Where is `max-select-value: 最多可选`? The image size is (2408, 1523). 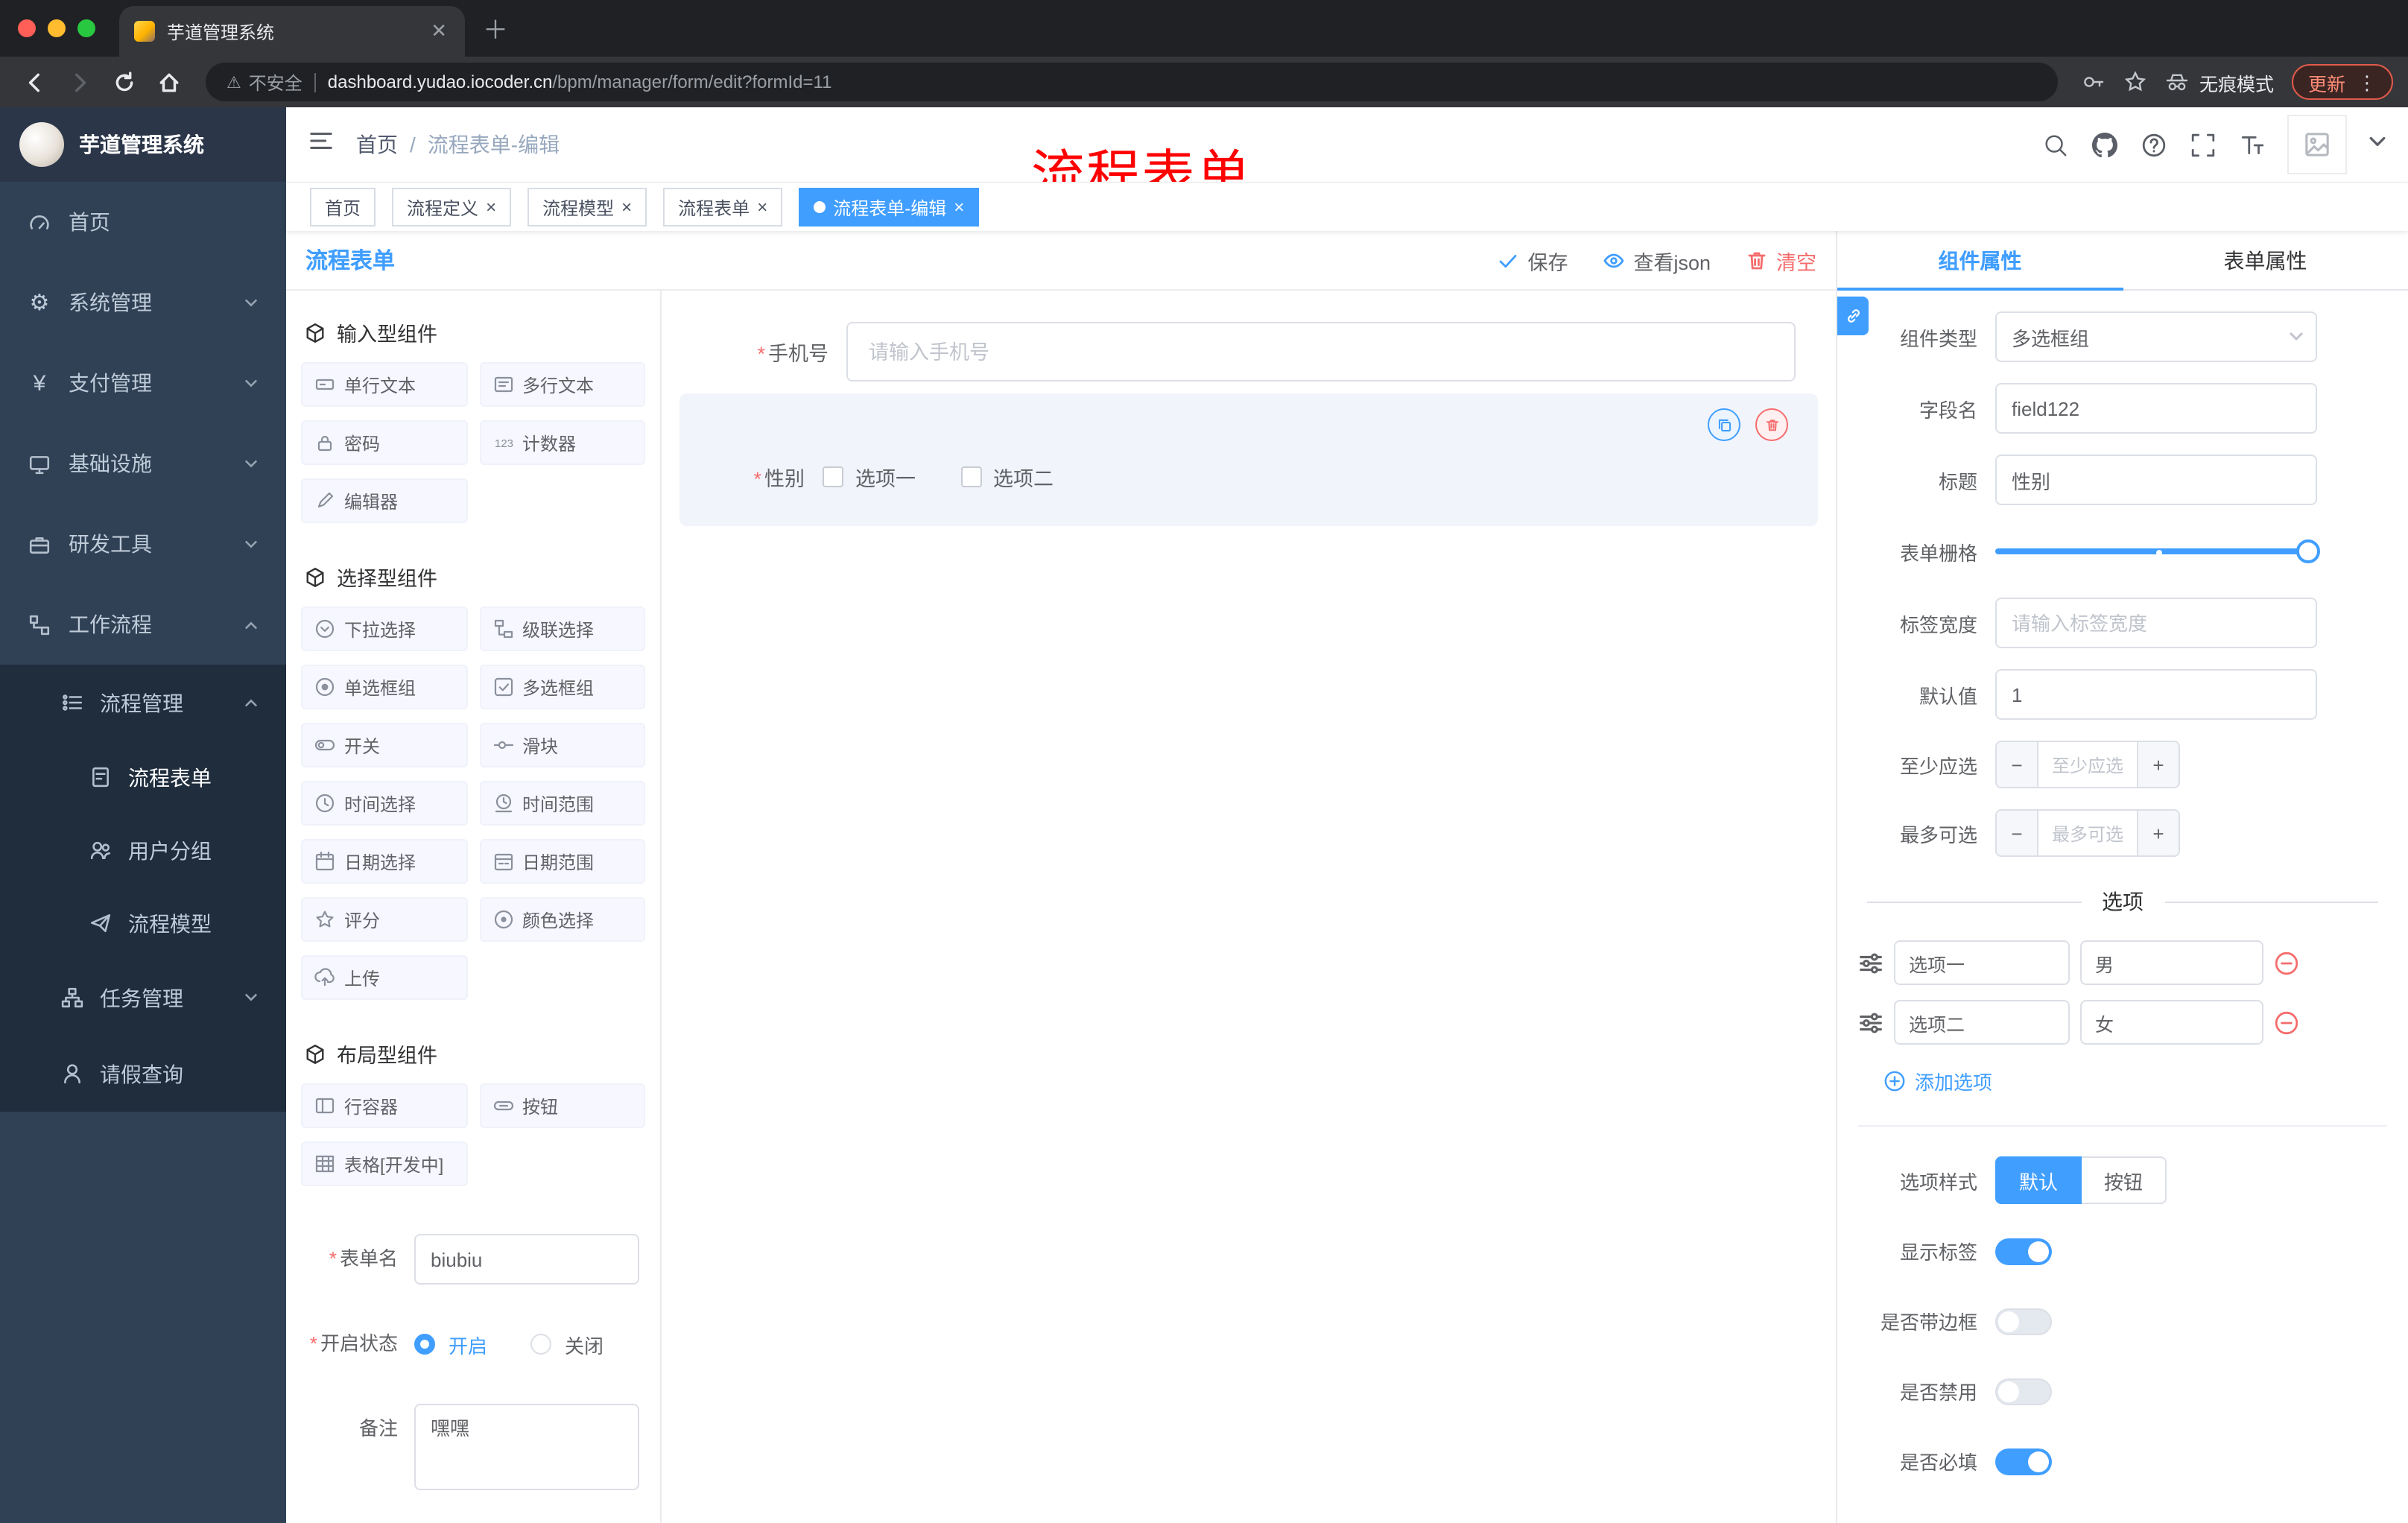 max-select-value: 最多可选 is located at coordinates (2087, 833).